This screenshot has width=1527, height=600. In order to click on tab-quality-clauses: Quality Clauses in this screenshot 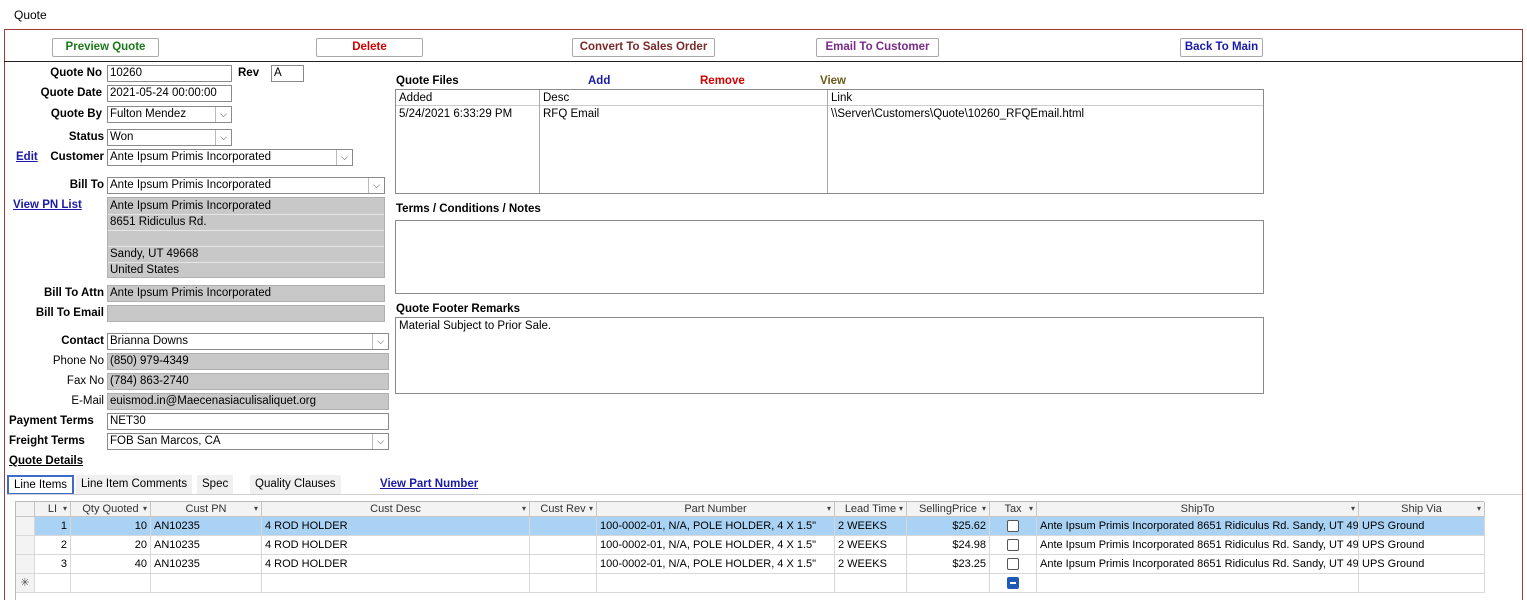, I will do `click(295, 485)`.